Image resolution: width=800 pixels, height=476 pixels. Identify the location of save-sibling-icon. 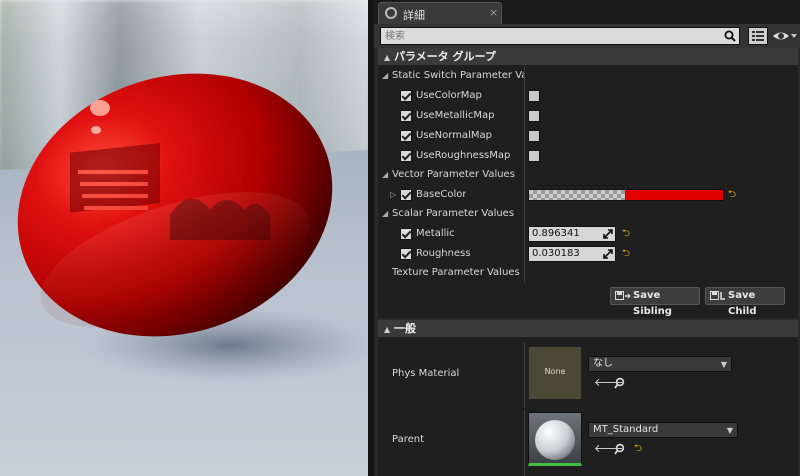
(623, 295).